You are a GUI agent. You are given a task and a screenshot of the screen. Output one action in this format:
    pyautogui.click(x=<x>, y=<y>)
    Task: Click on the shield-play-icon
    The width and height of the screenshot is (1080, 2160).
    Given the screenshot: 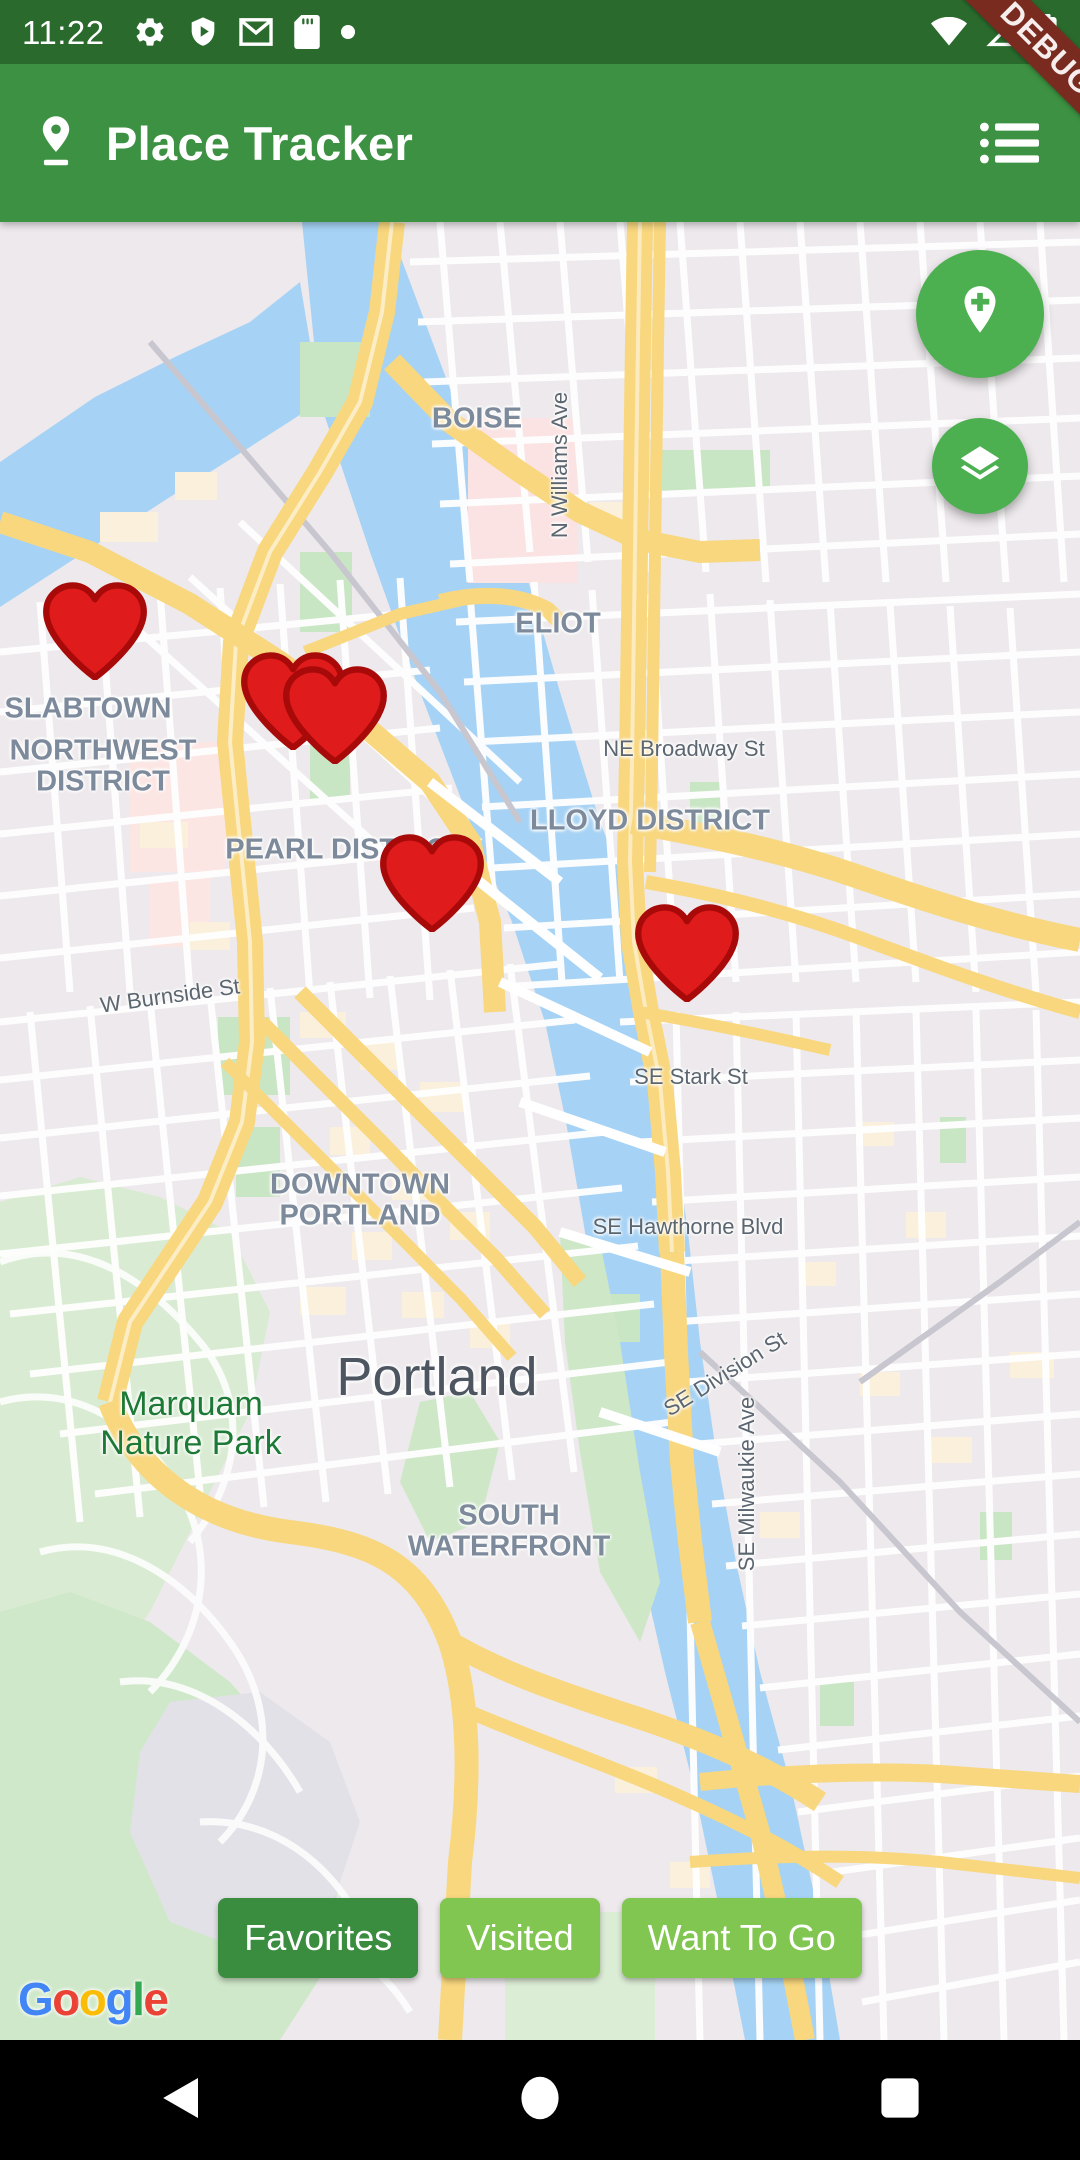 What is the action you would take?
    pyautogui.click(x=203, y=32)
    